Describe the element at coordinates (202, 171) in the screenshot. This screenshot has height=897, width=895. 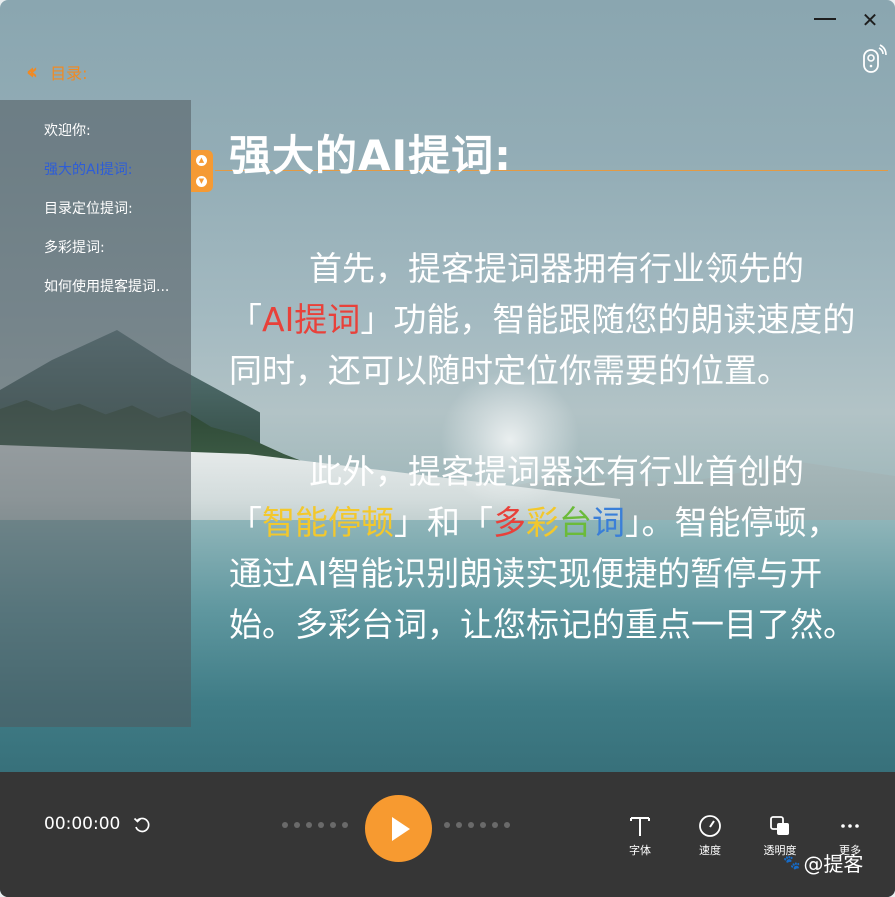
I see `scroll-position-handle: ▲ ▼` at that location.